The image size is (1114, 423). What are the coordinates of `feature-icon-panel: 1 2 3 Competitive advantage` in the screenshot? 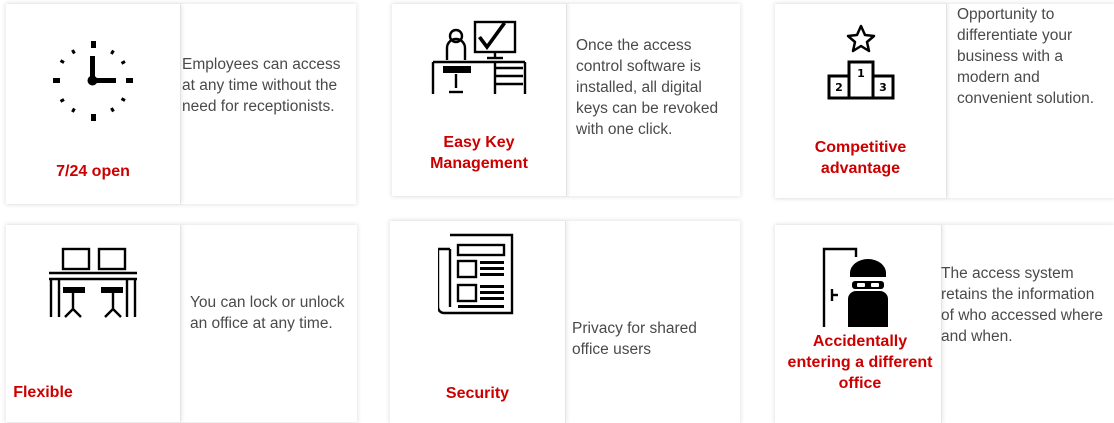 It's located at (861, 101).